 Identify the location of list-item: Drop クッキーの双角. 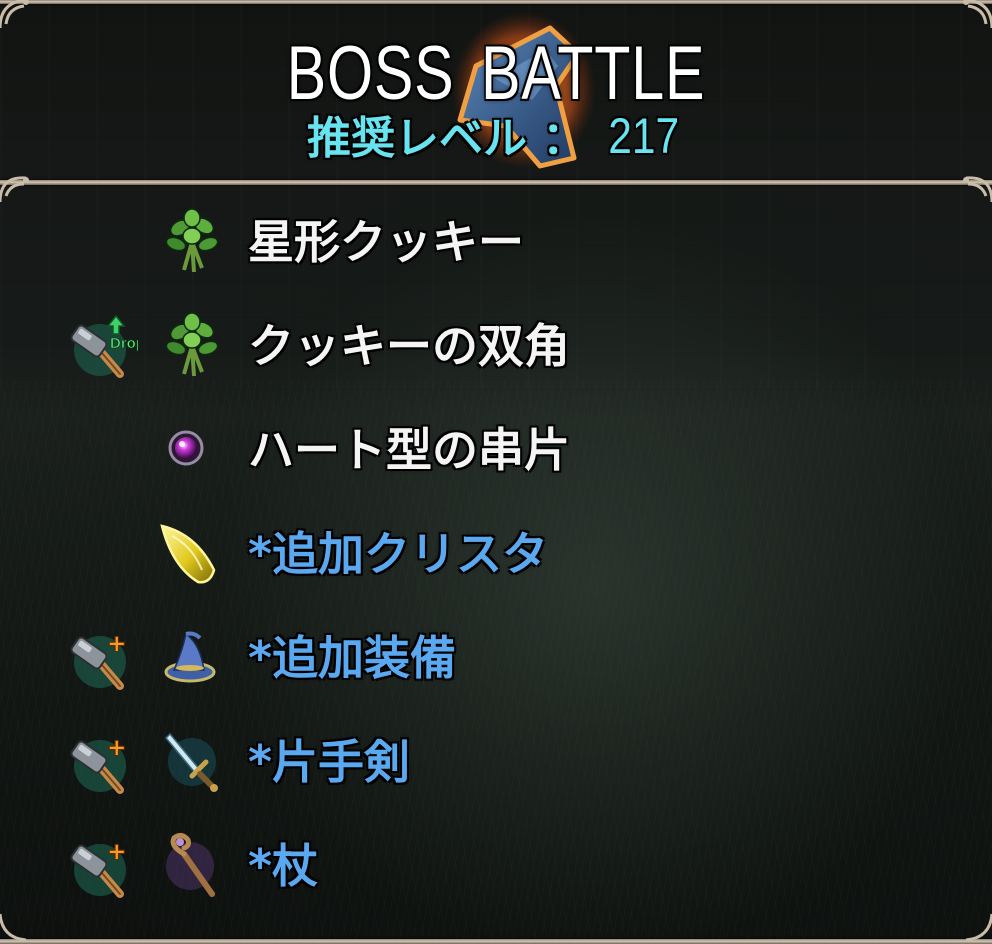
(496, 346).